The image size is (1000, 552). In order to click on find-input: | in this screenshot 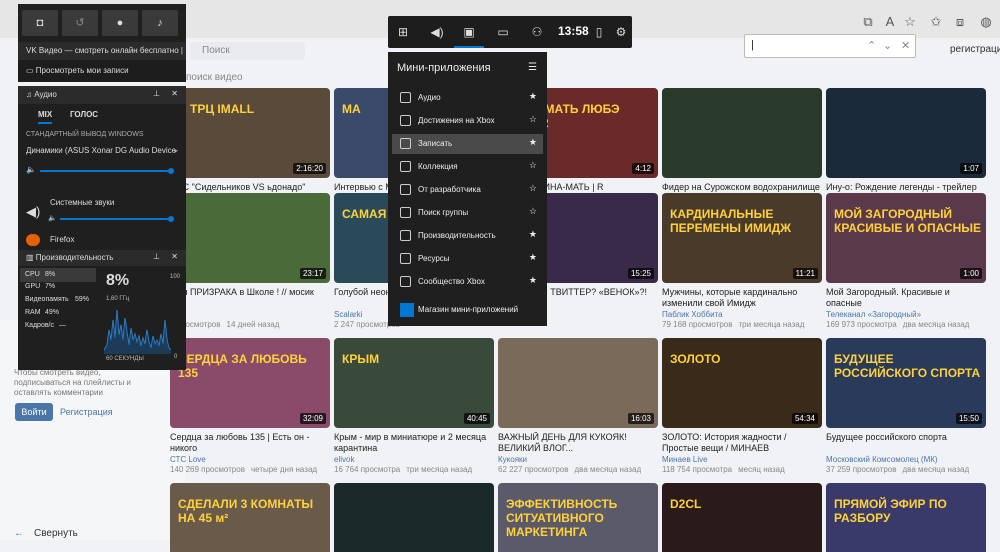, I will do `click(752, 45)`.